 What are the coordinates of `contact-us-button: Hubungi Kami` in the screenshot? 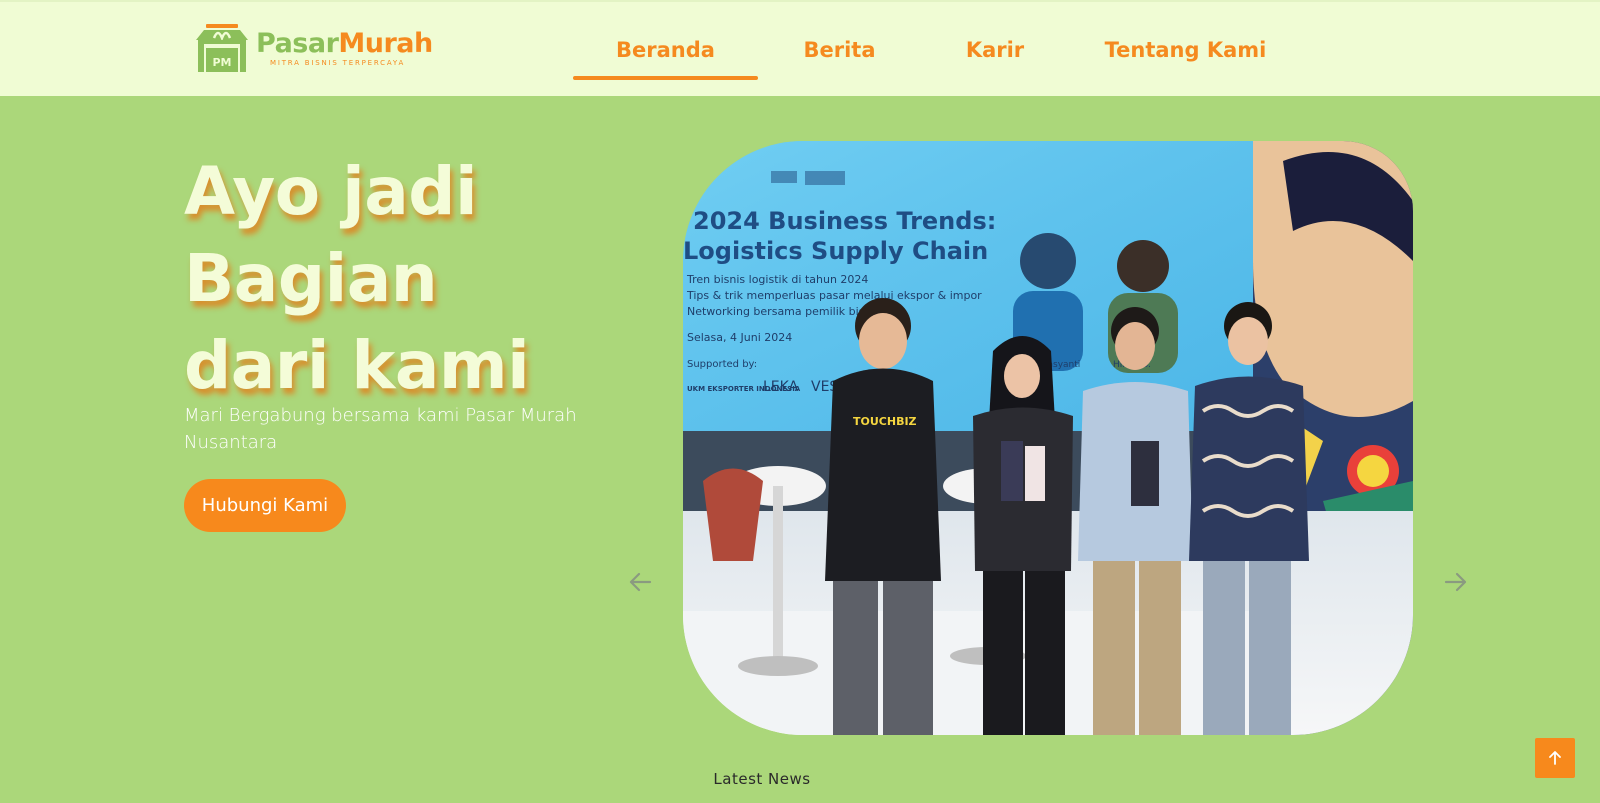 It's located at (265, 505).